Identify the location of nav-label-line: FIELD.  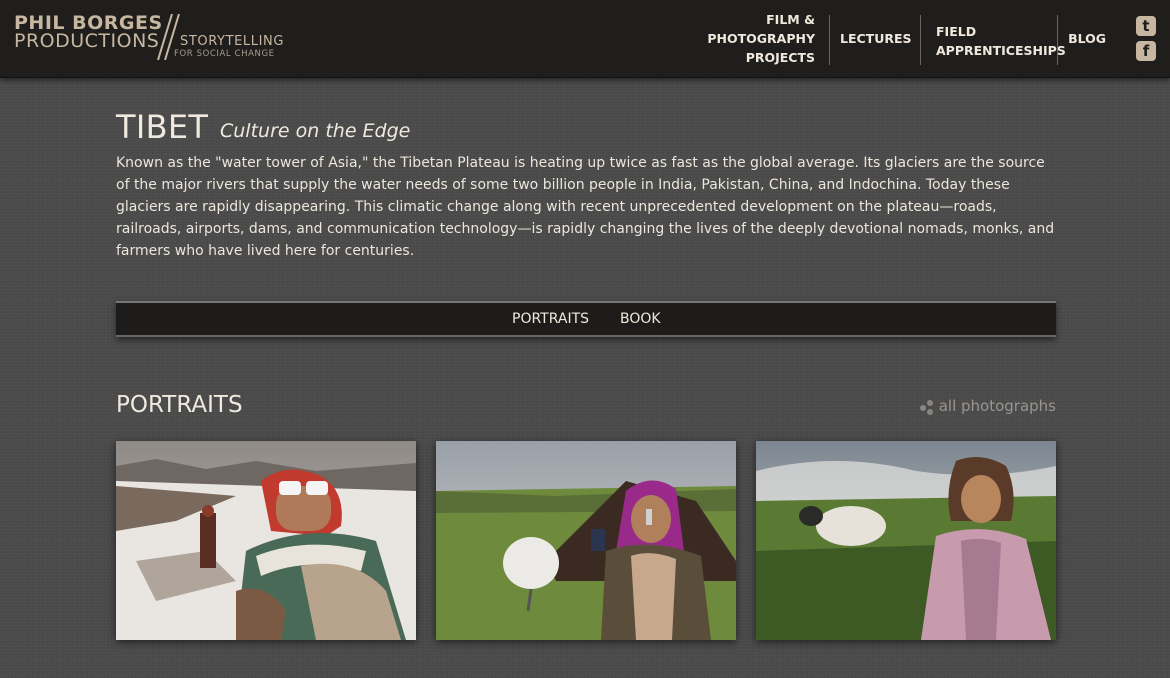
(956, 31).